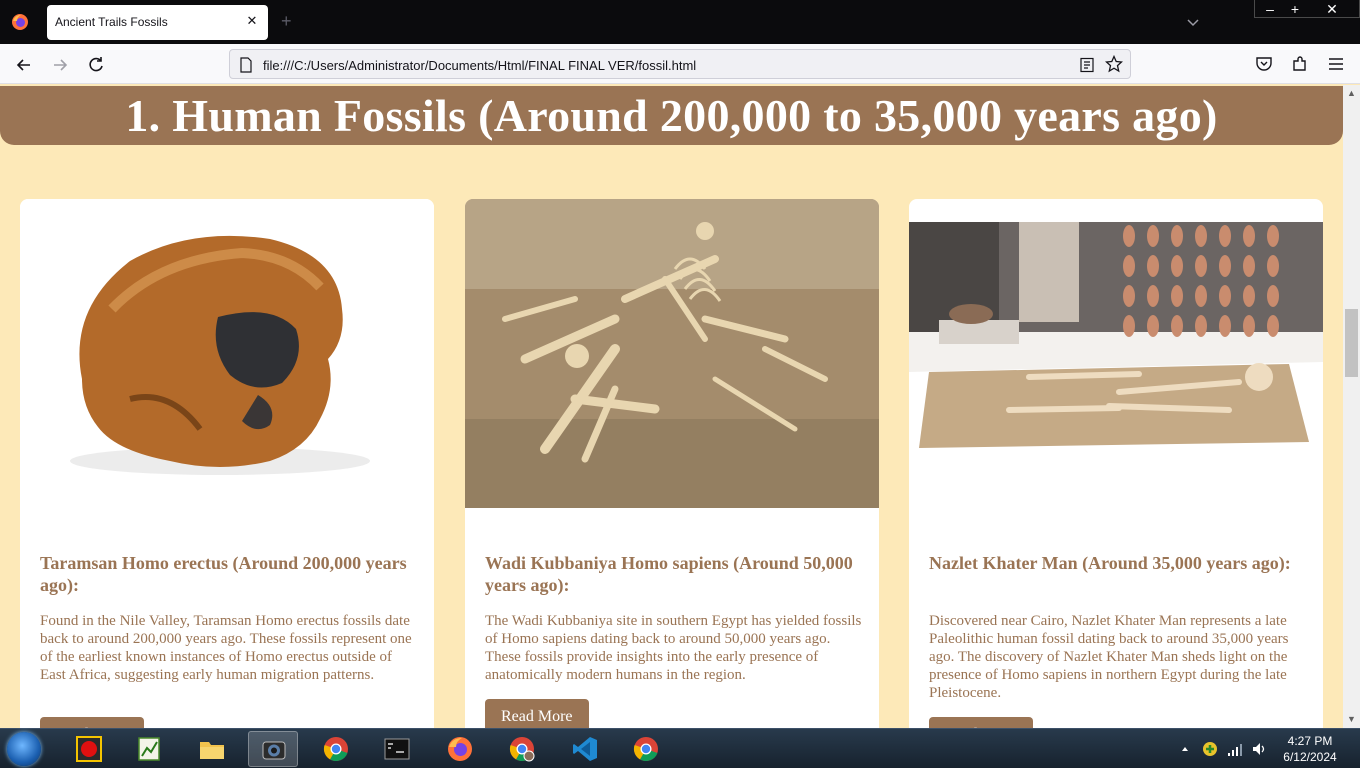 The height and width of the screenshot is (768, 1360). I want to click on pocket-icon, so click(1264, 64).